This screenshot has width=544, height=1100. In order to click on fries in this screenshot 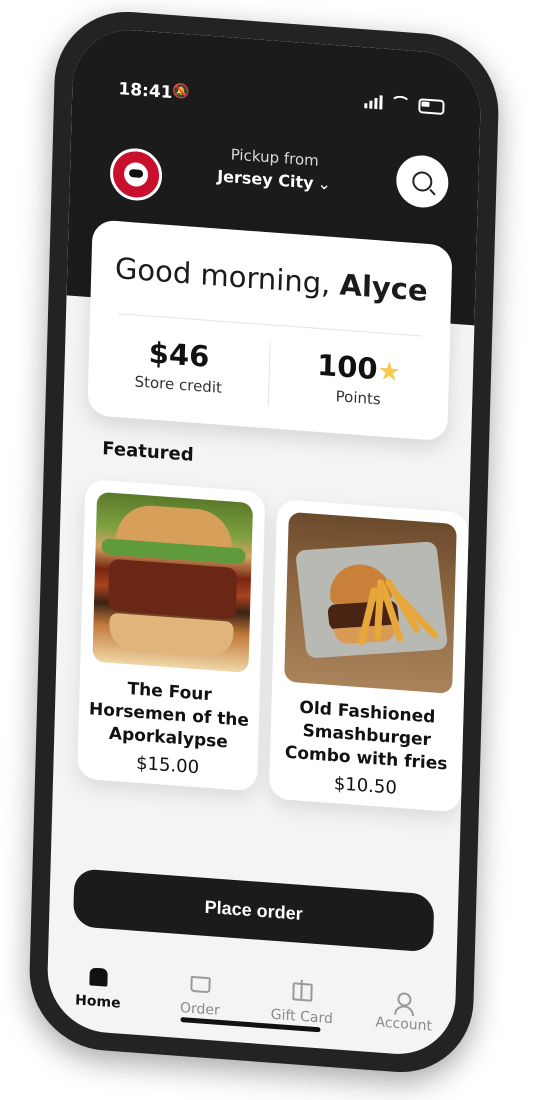, I will do `click(398, 619)`.